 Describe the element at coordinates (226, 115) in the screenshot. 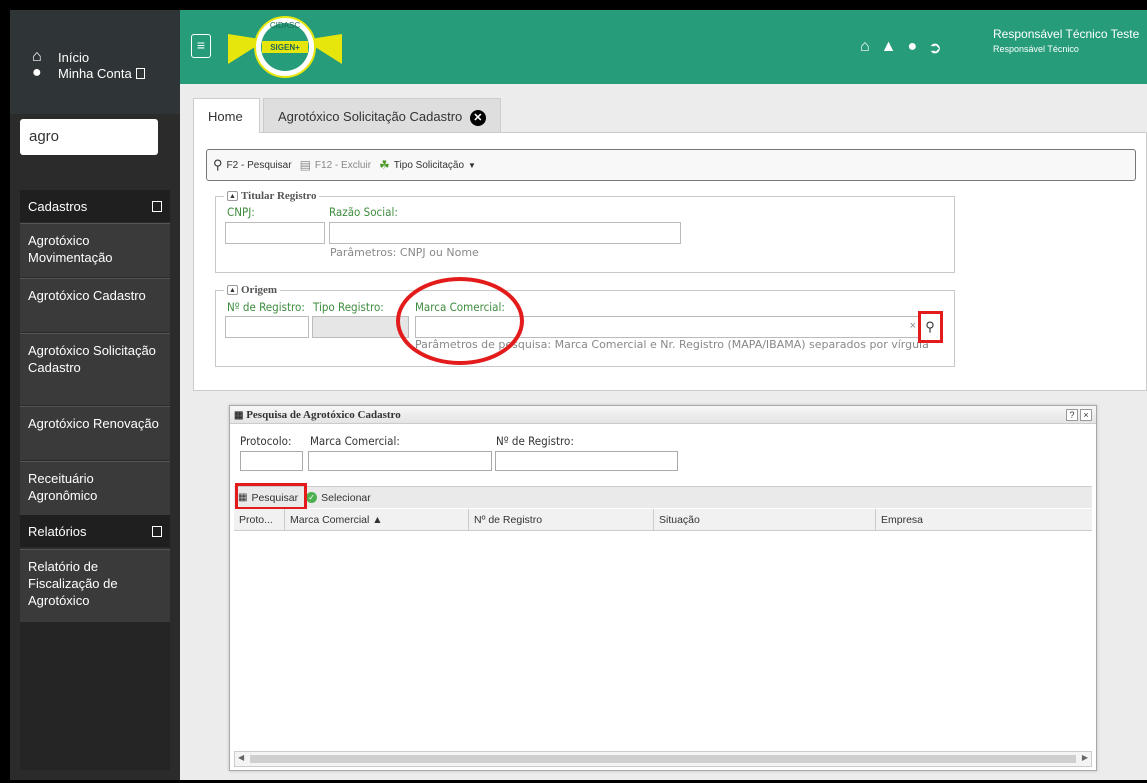

I see `tab-home: Home` at that location.